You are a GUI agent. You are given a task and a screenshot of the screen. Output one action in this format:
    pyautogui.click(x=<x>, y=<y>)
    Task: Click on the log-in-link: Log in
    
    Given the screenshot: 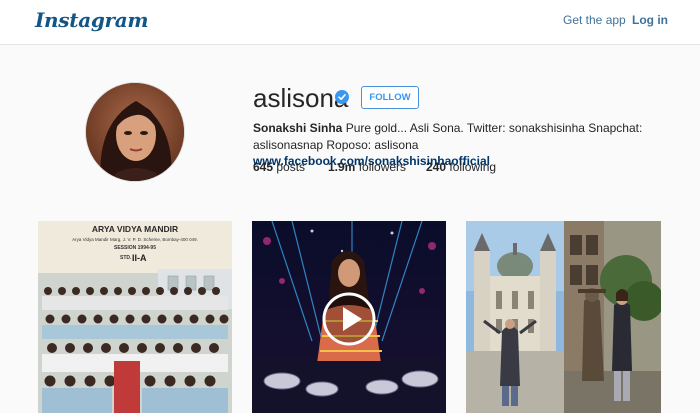 What is the action you would take?
    pyautogui.click(x=650, y=20)
    